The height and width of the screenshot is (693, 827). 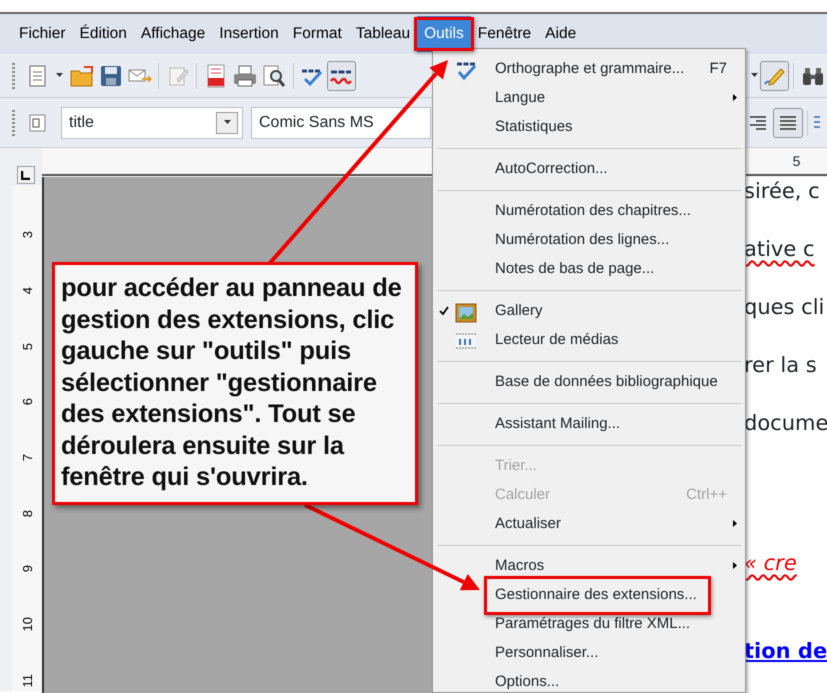 I want to click on menu-item: Lecteur de médias, so click(x=556, y=340).